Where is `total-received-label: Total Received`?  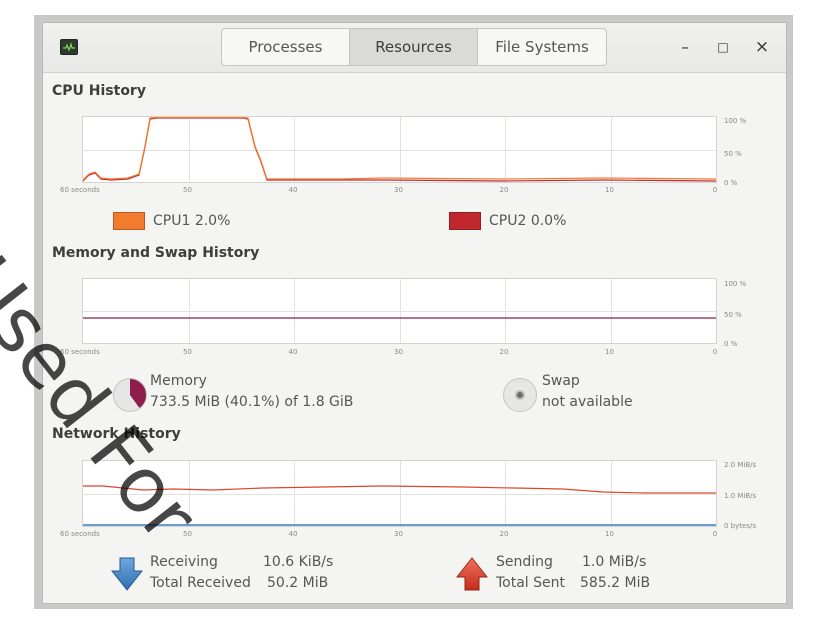 total-received-label: Total Received is located at coordinates (200, 583).